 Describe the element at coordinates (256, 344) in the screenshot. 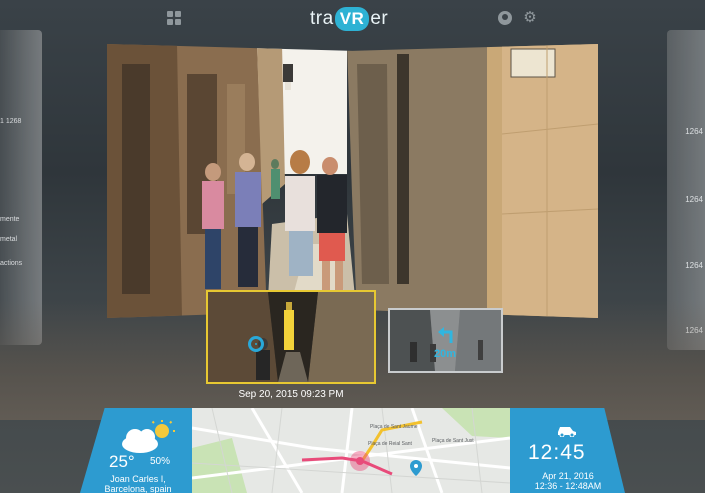

I see `location-marker-icon` at that location.